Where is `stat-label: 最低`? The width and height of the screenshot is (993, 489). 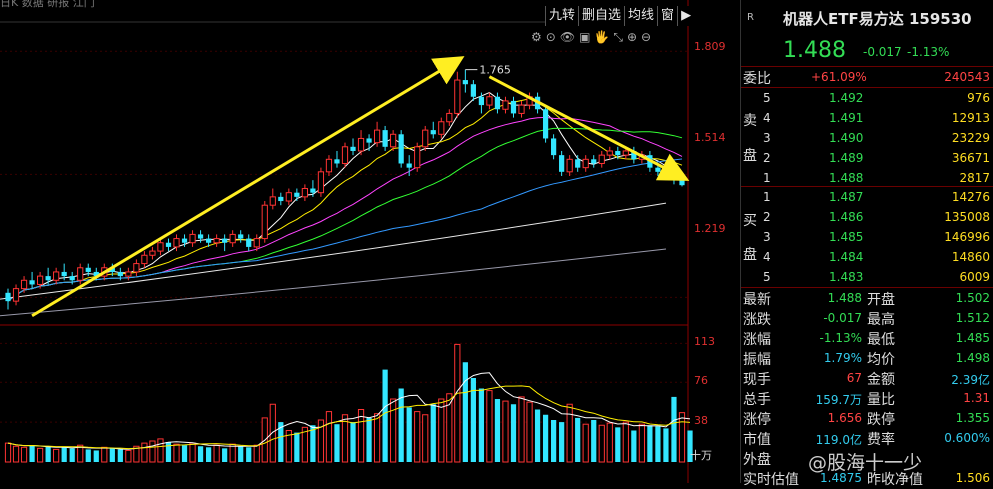
stat-label: 最低 is located at coordinates (881, 340).